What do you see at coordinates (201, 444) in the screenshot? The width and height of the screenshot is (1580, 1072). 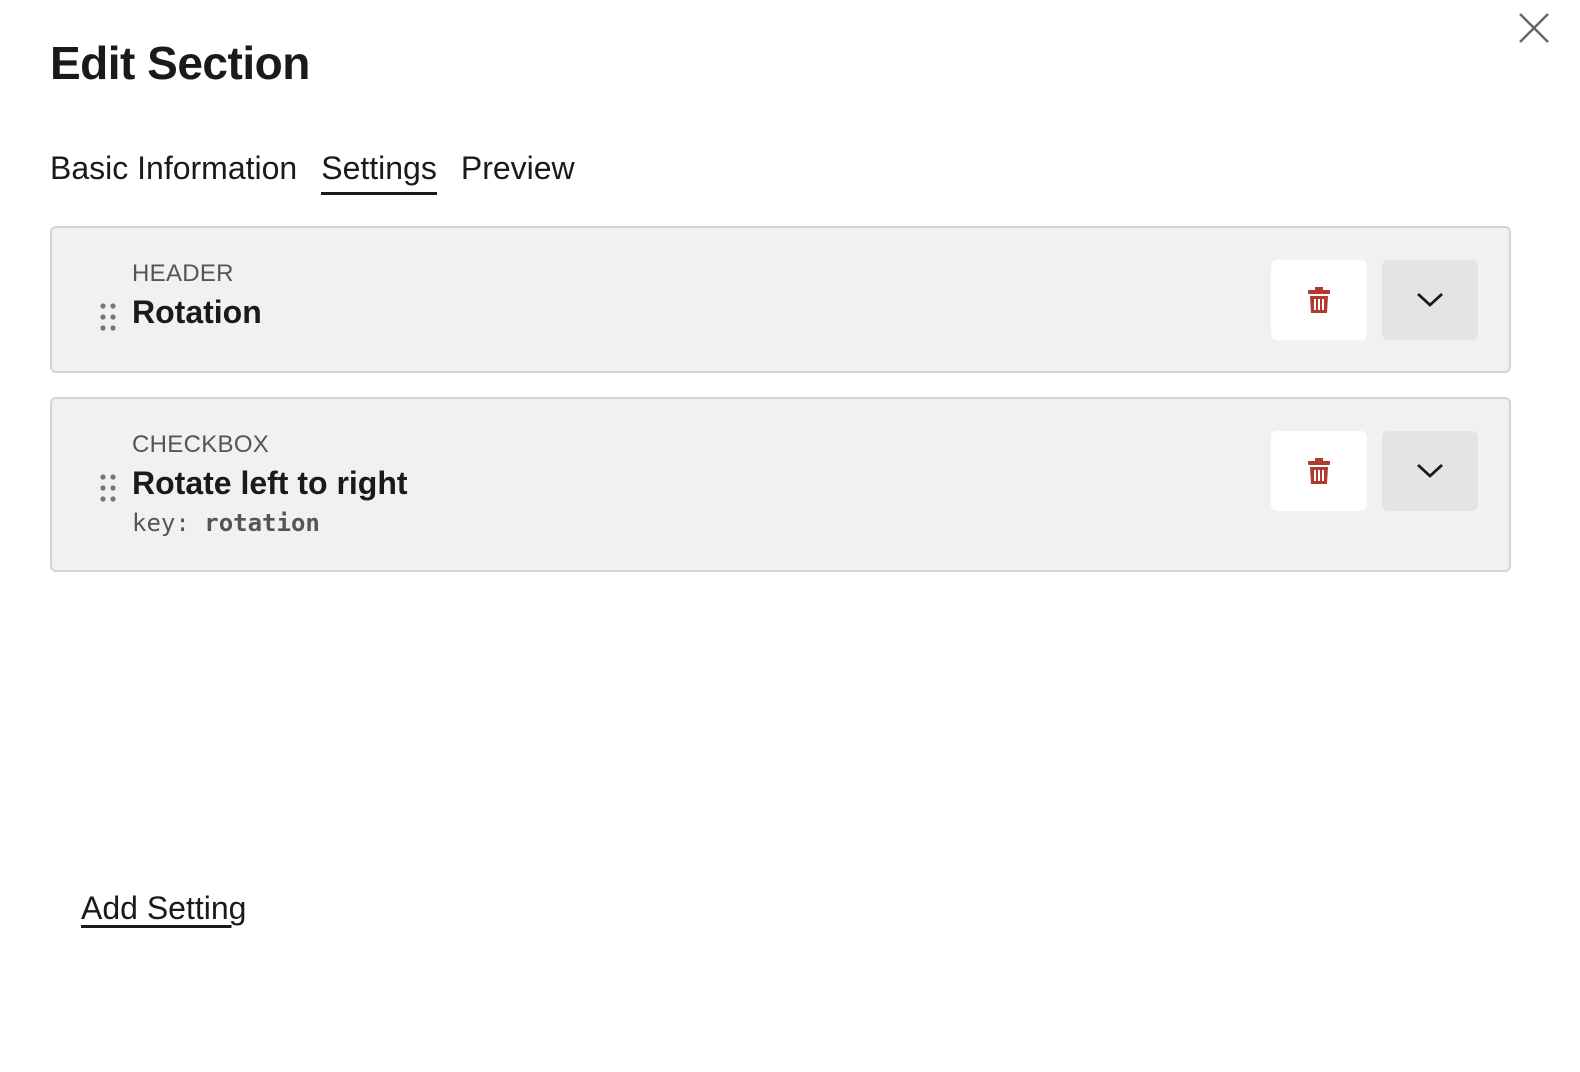 I see `setting-type-label: CHECKBOX` at bounding box center [201, 444].